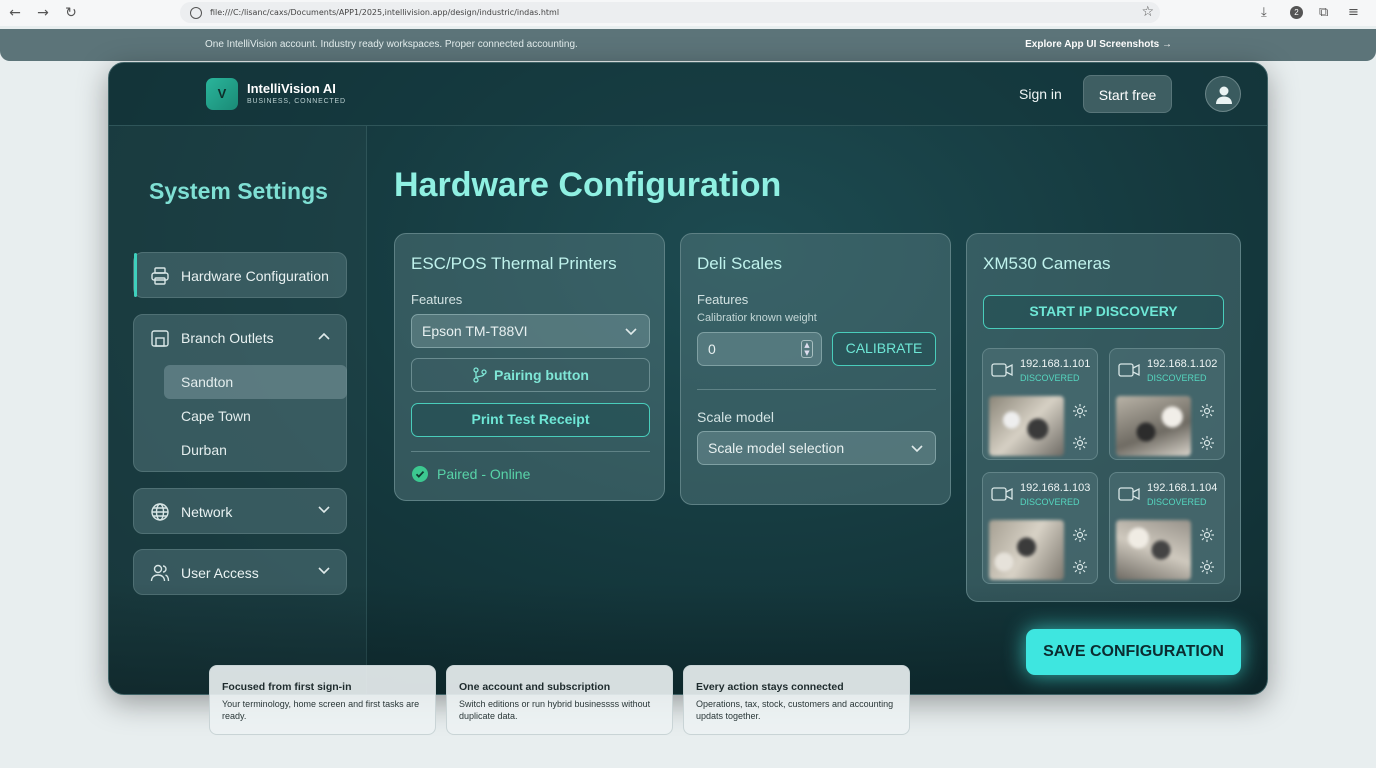 The image size is (1376, 768). I want to click on calibrate-button: CALIBRATE, so click(884, 349).